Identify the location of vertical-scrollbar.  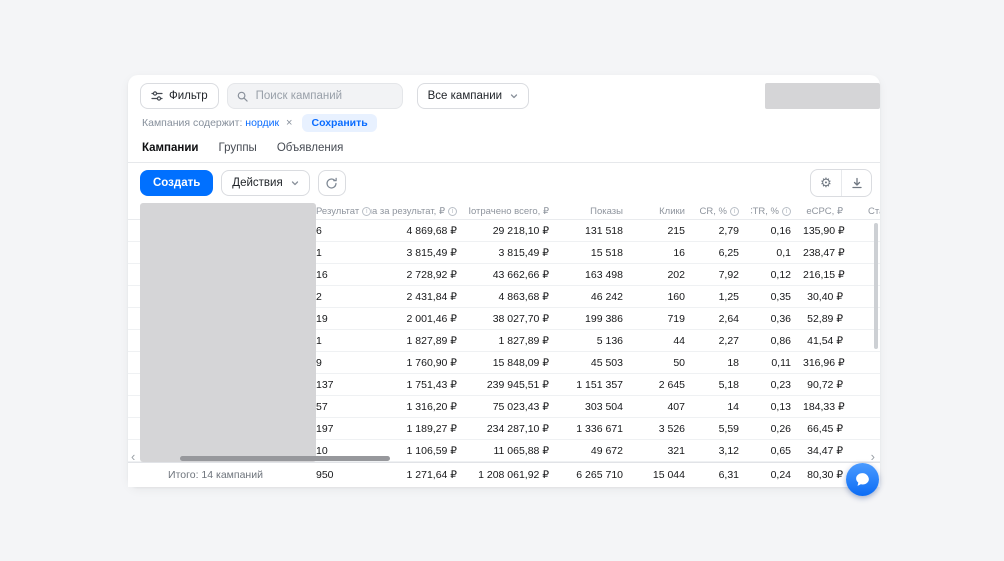
(876, 286).